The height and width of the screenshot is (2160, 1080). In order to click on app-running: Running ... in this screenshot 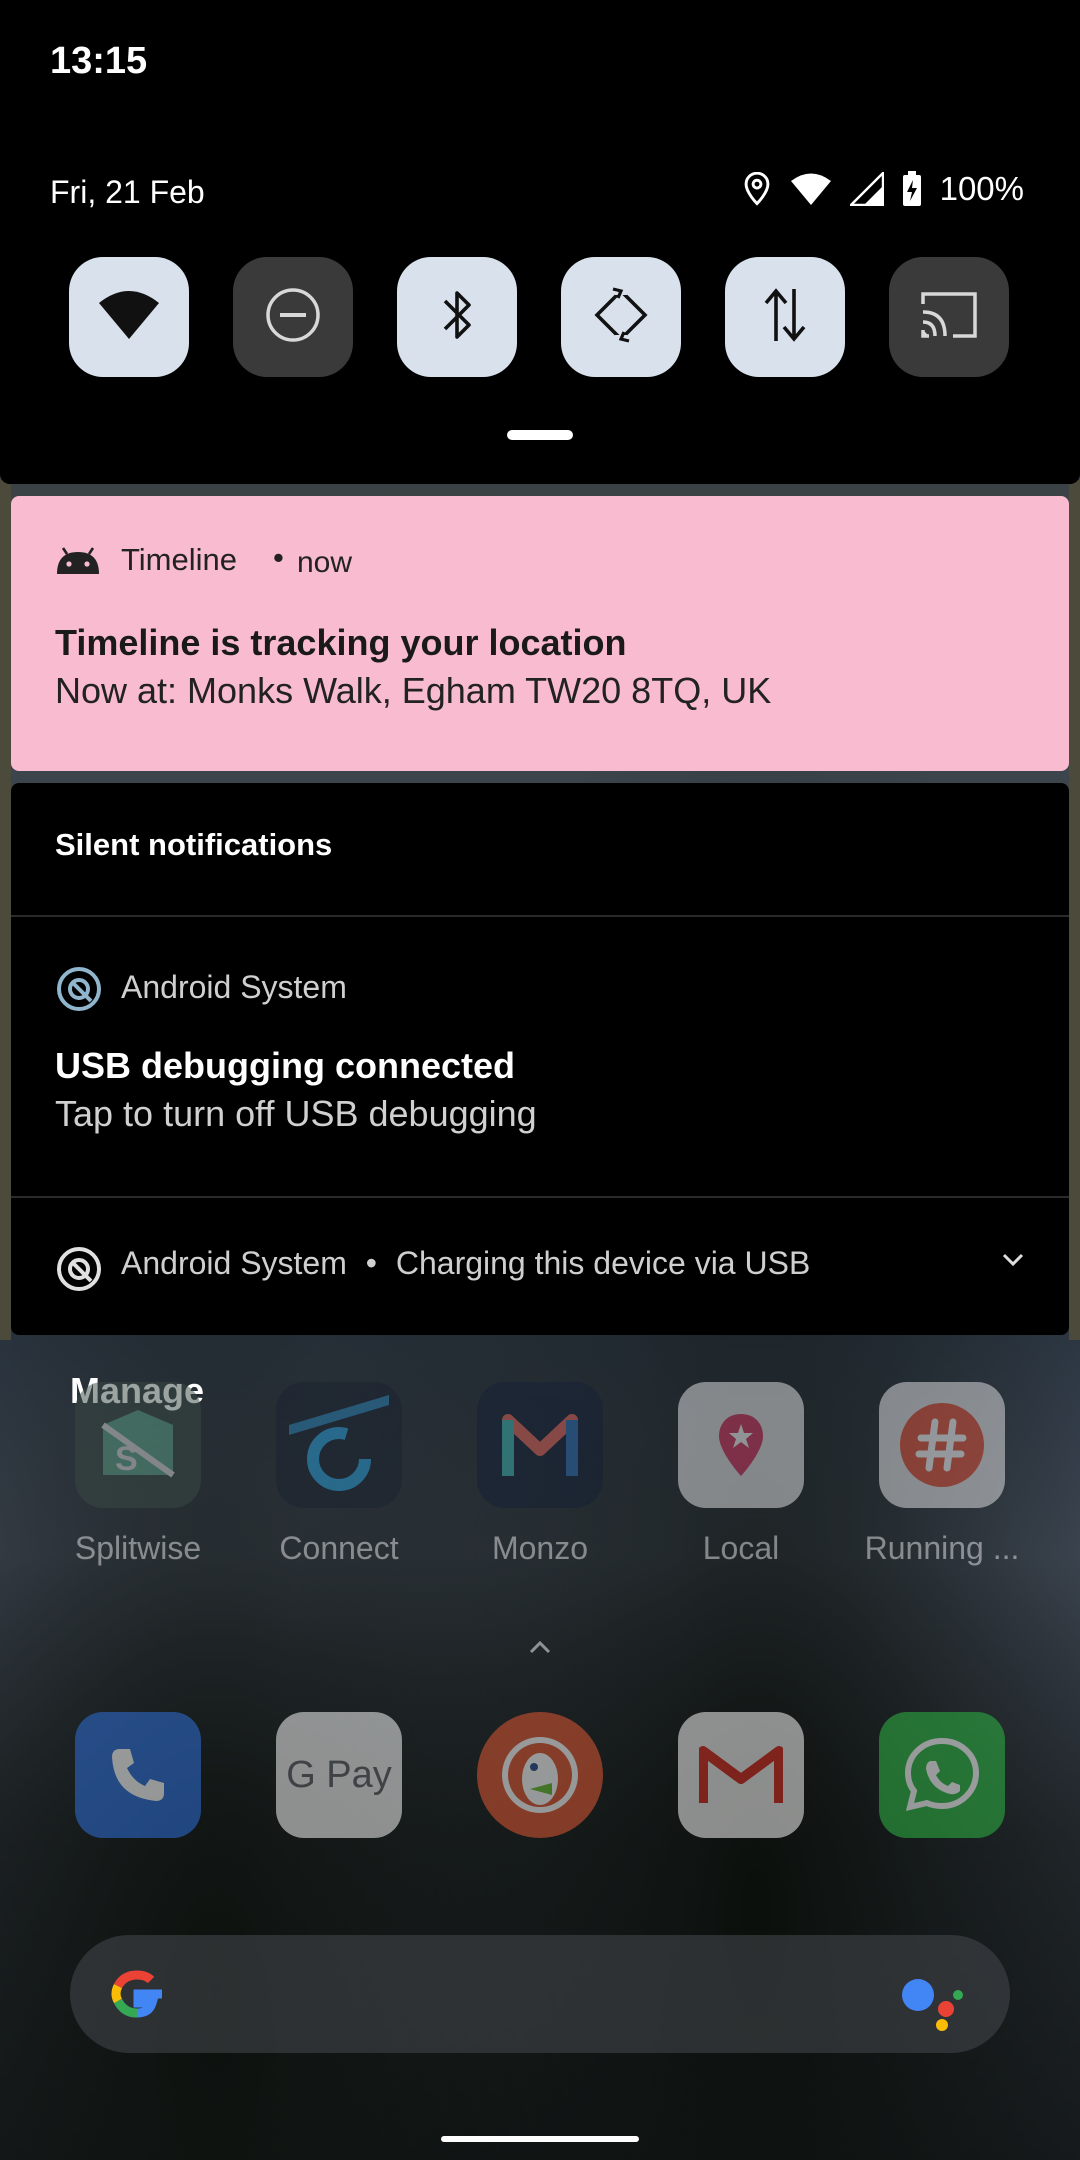, I will do `click(942, 1474)`.